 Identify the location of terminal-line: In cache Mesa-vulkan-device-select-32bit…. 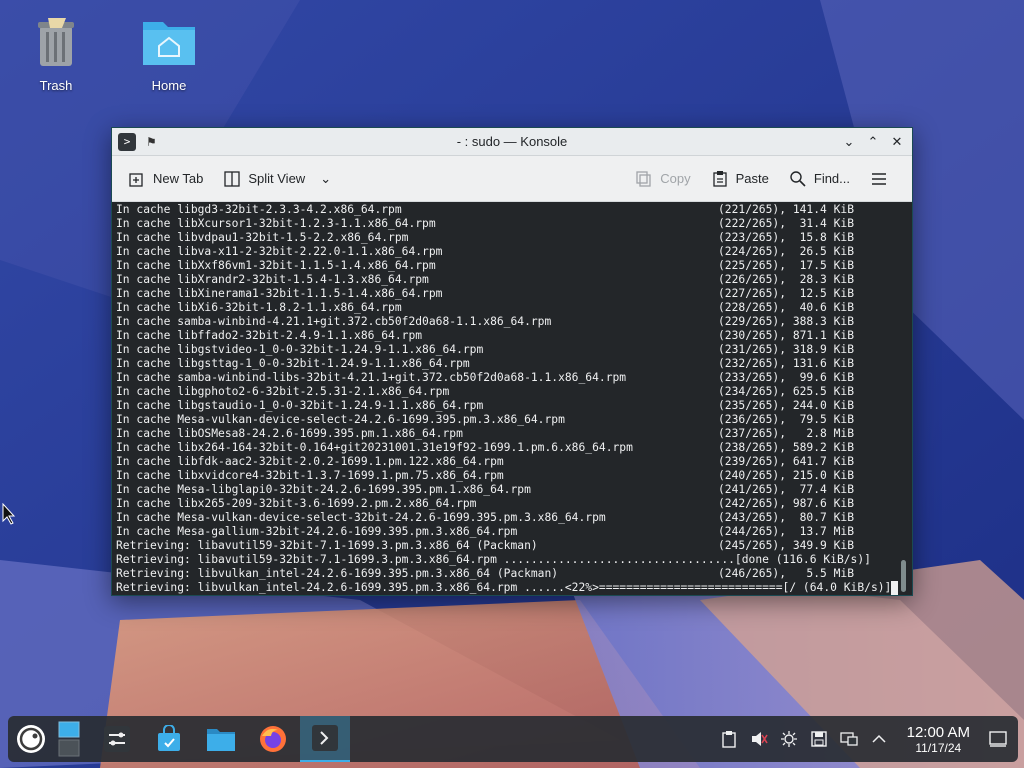
(514, 518).